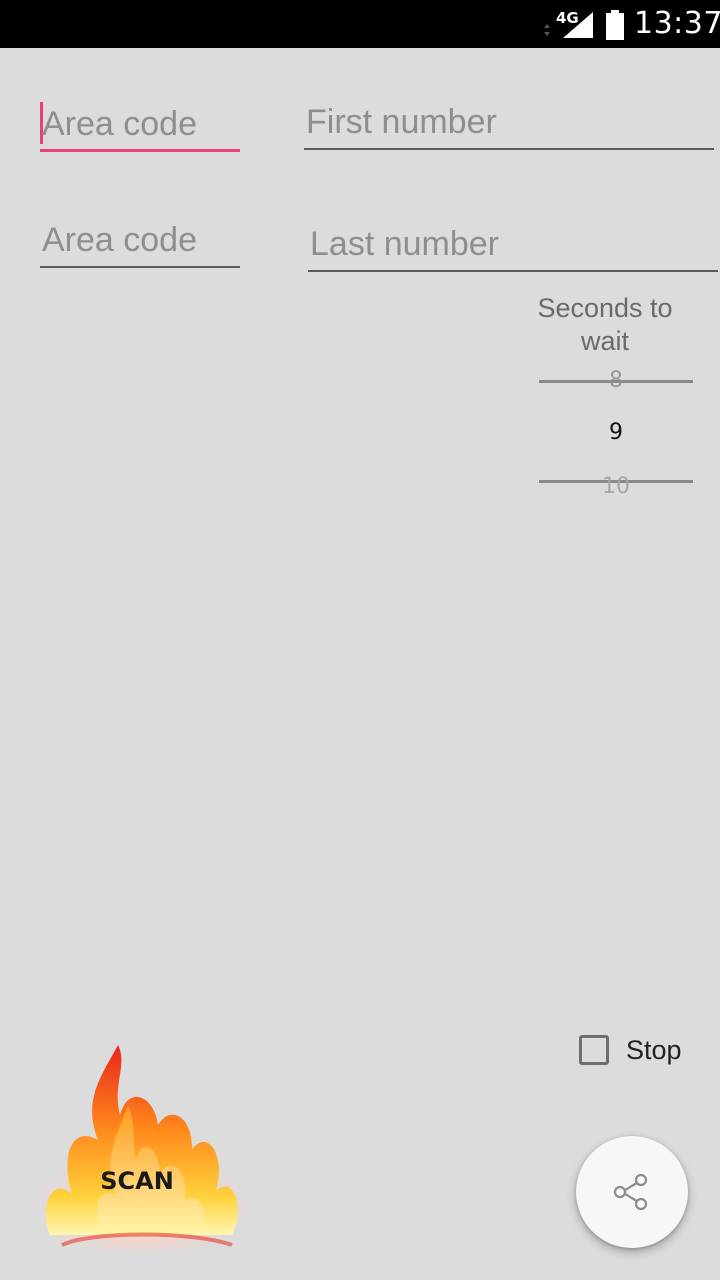 Image resolution: width=720 pixels, height=1280 pixels. Describe the element at coordinates (615, 25) in the screenshot. I see `battery-icon` at that location.